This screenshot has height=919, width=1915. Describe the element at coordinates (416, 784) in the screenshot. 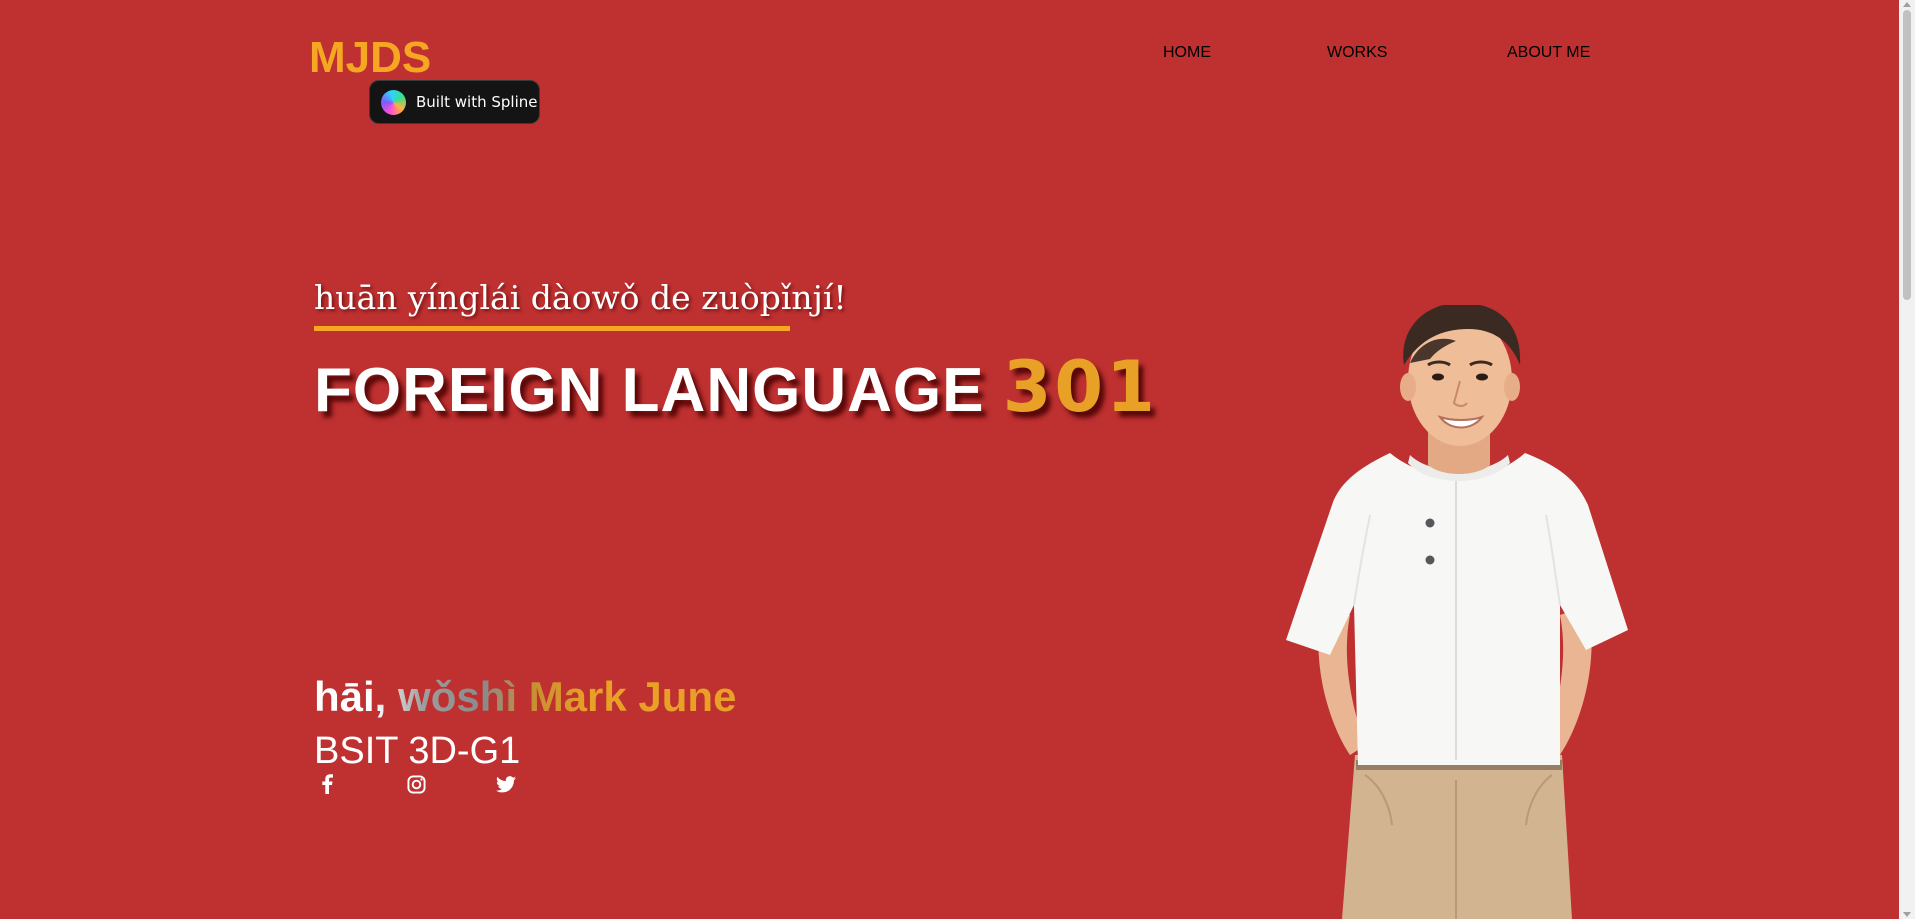

I see `instagram-icon` at that location.